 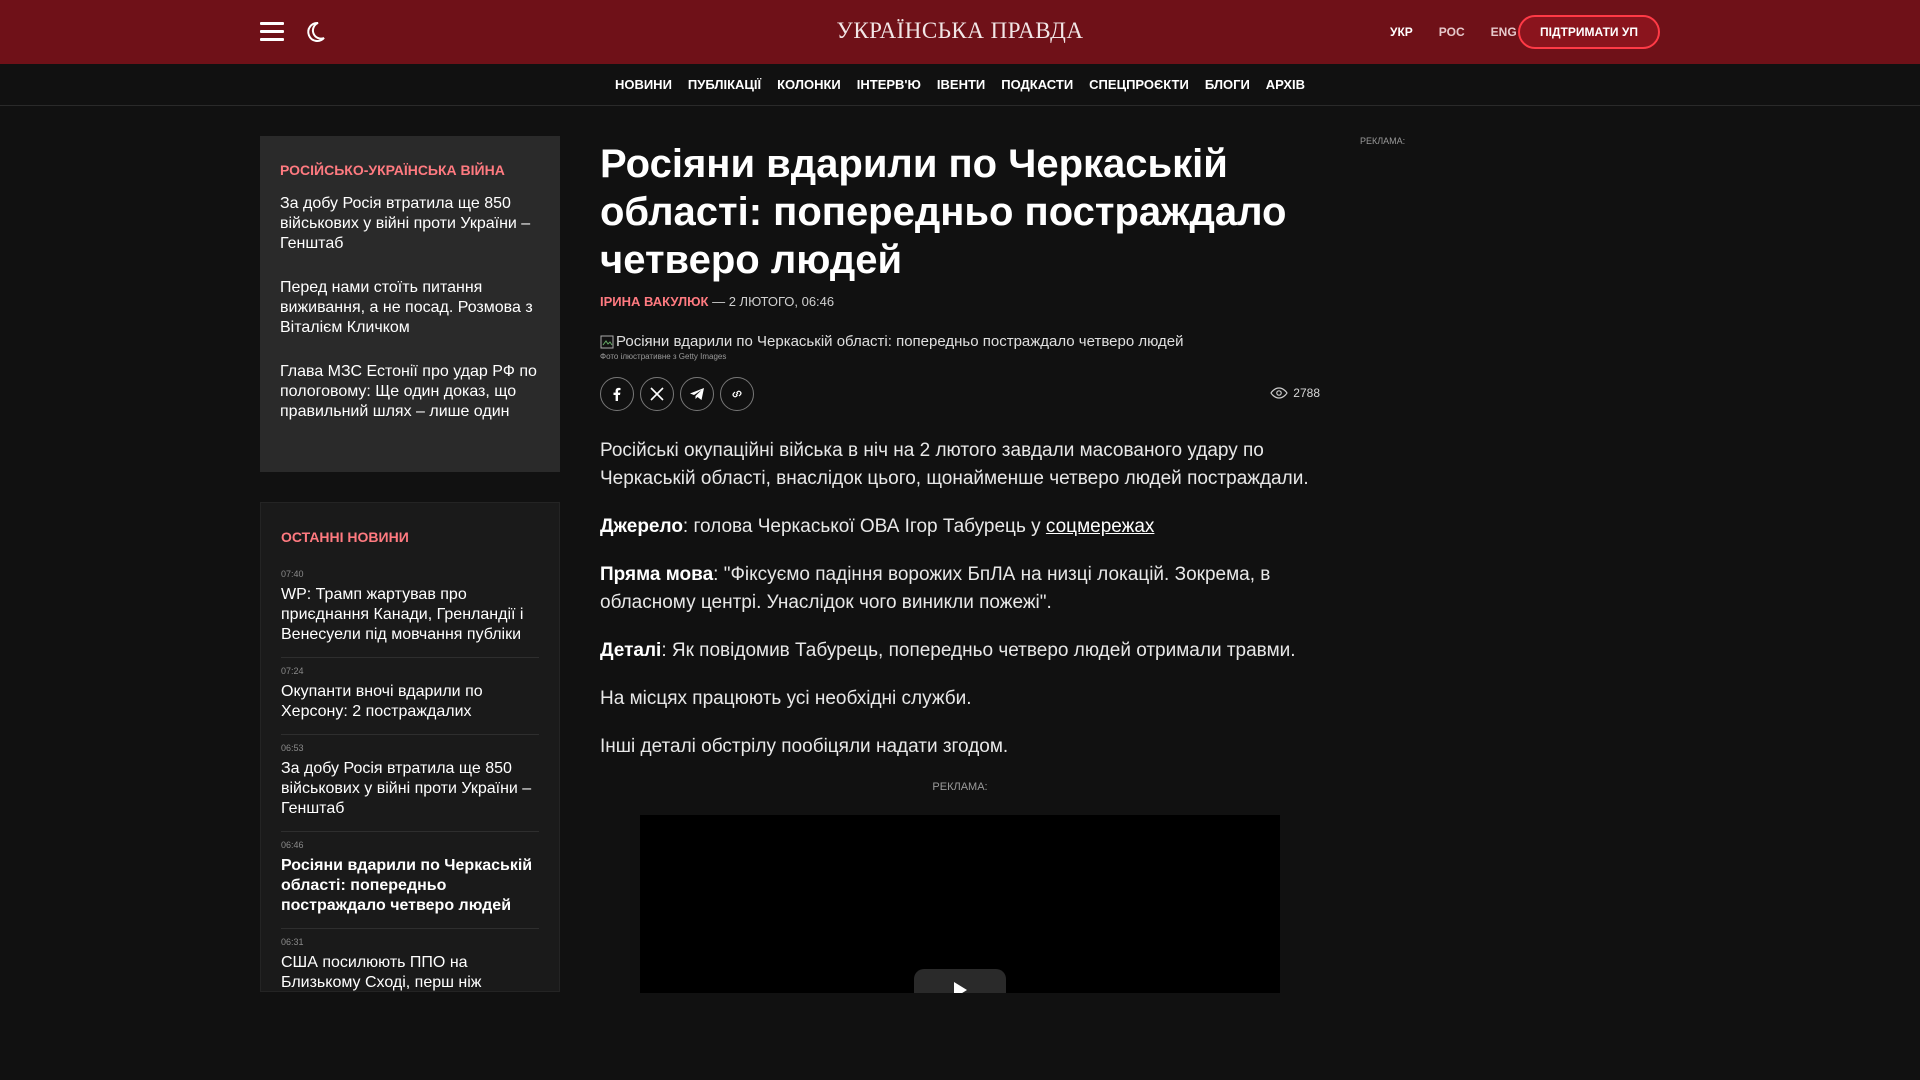 What do you see at coordinates (292, 942) in the screenshot?
I see `news-time: 06:31` at bounding box center [292, 942].